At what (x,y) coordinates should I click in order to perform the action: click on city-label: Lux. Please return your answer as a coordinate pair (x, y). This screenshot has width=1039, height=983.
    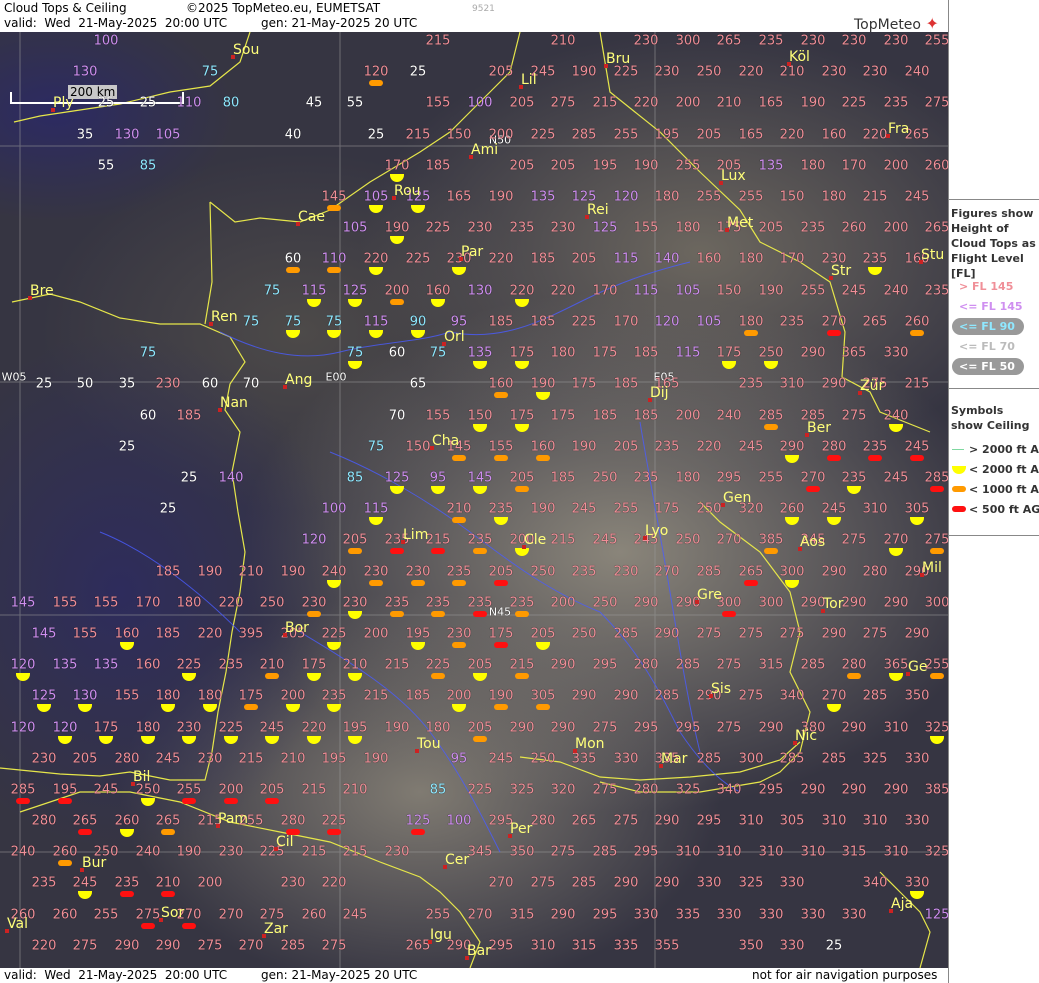
    Looking at the image, I should click on (733, 176).